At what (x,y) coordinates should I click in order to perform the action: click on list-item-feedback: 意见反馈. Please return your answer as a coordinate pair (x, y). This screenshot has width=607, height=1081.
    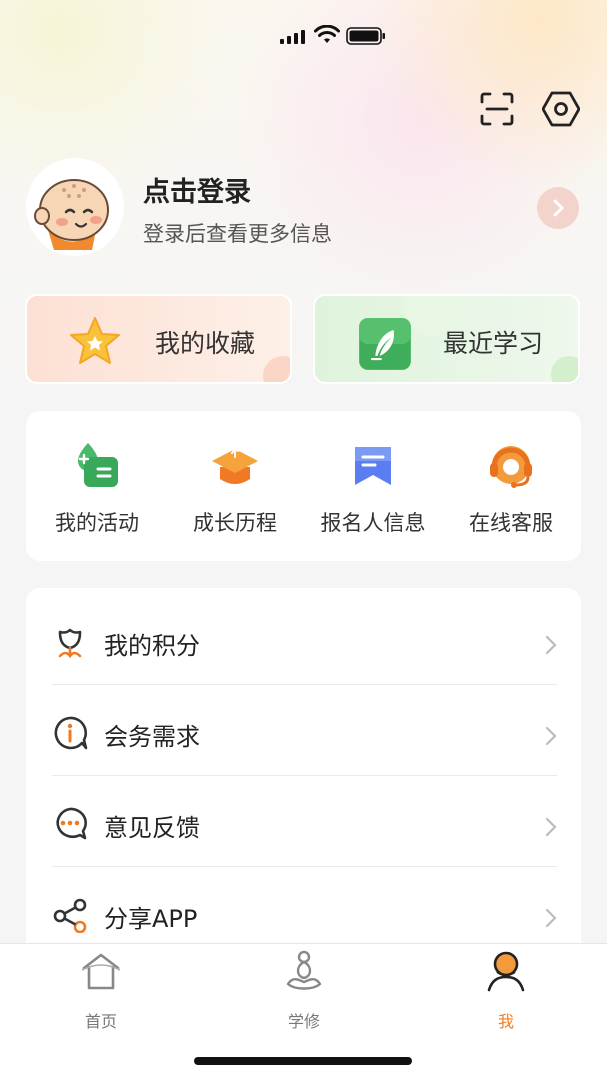
    Looking at the image, I should click on (317, 821).